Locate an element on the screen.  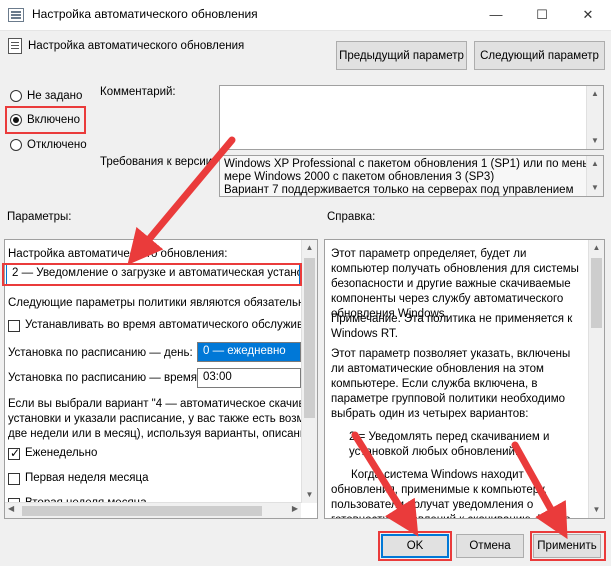
arrow-to-ok is located at coordinates (385, 484).